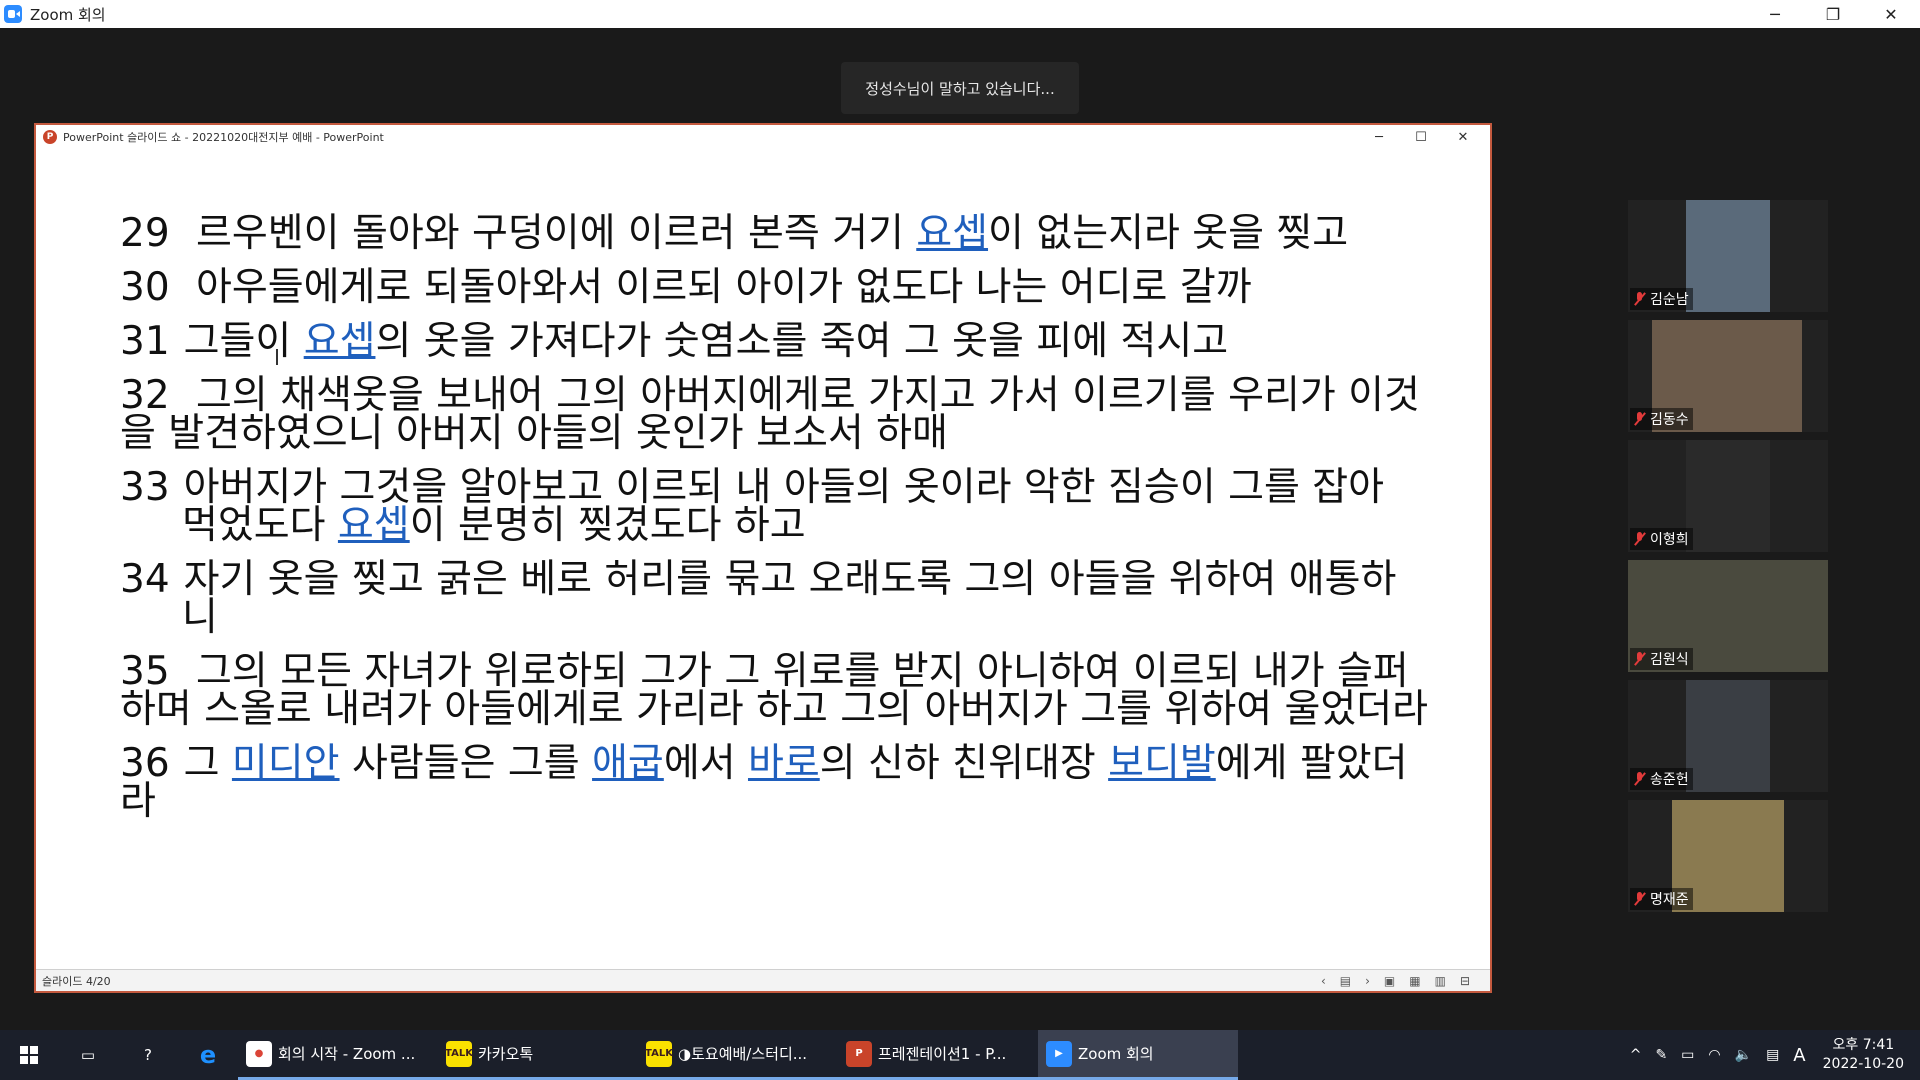 The image size is (1920, 1080). Describe the element at coordinates (1714, 1055) in the screenshot. I see `wifi-icon: ◠` at that location.